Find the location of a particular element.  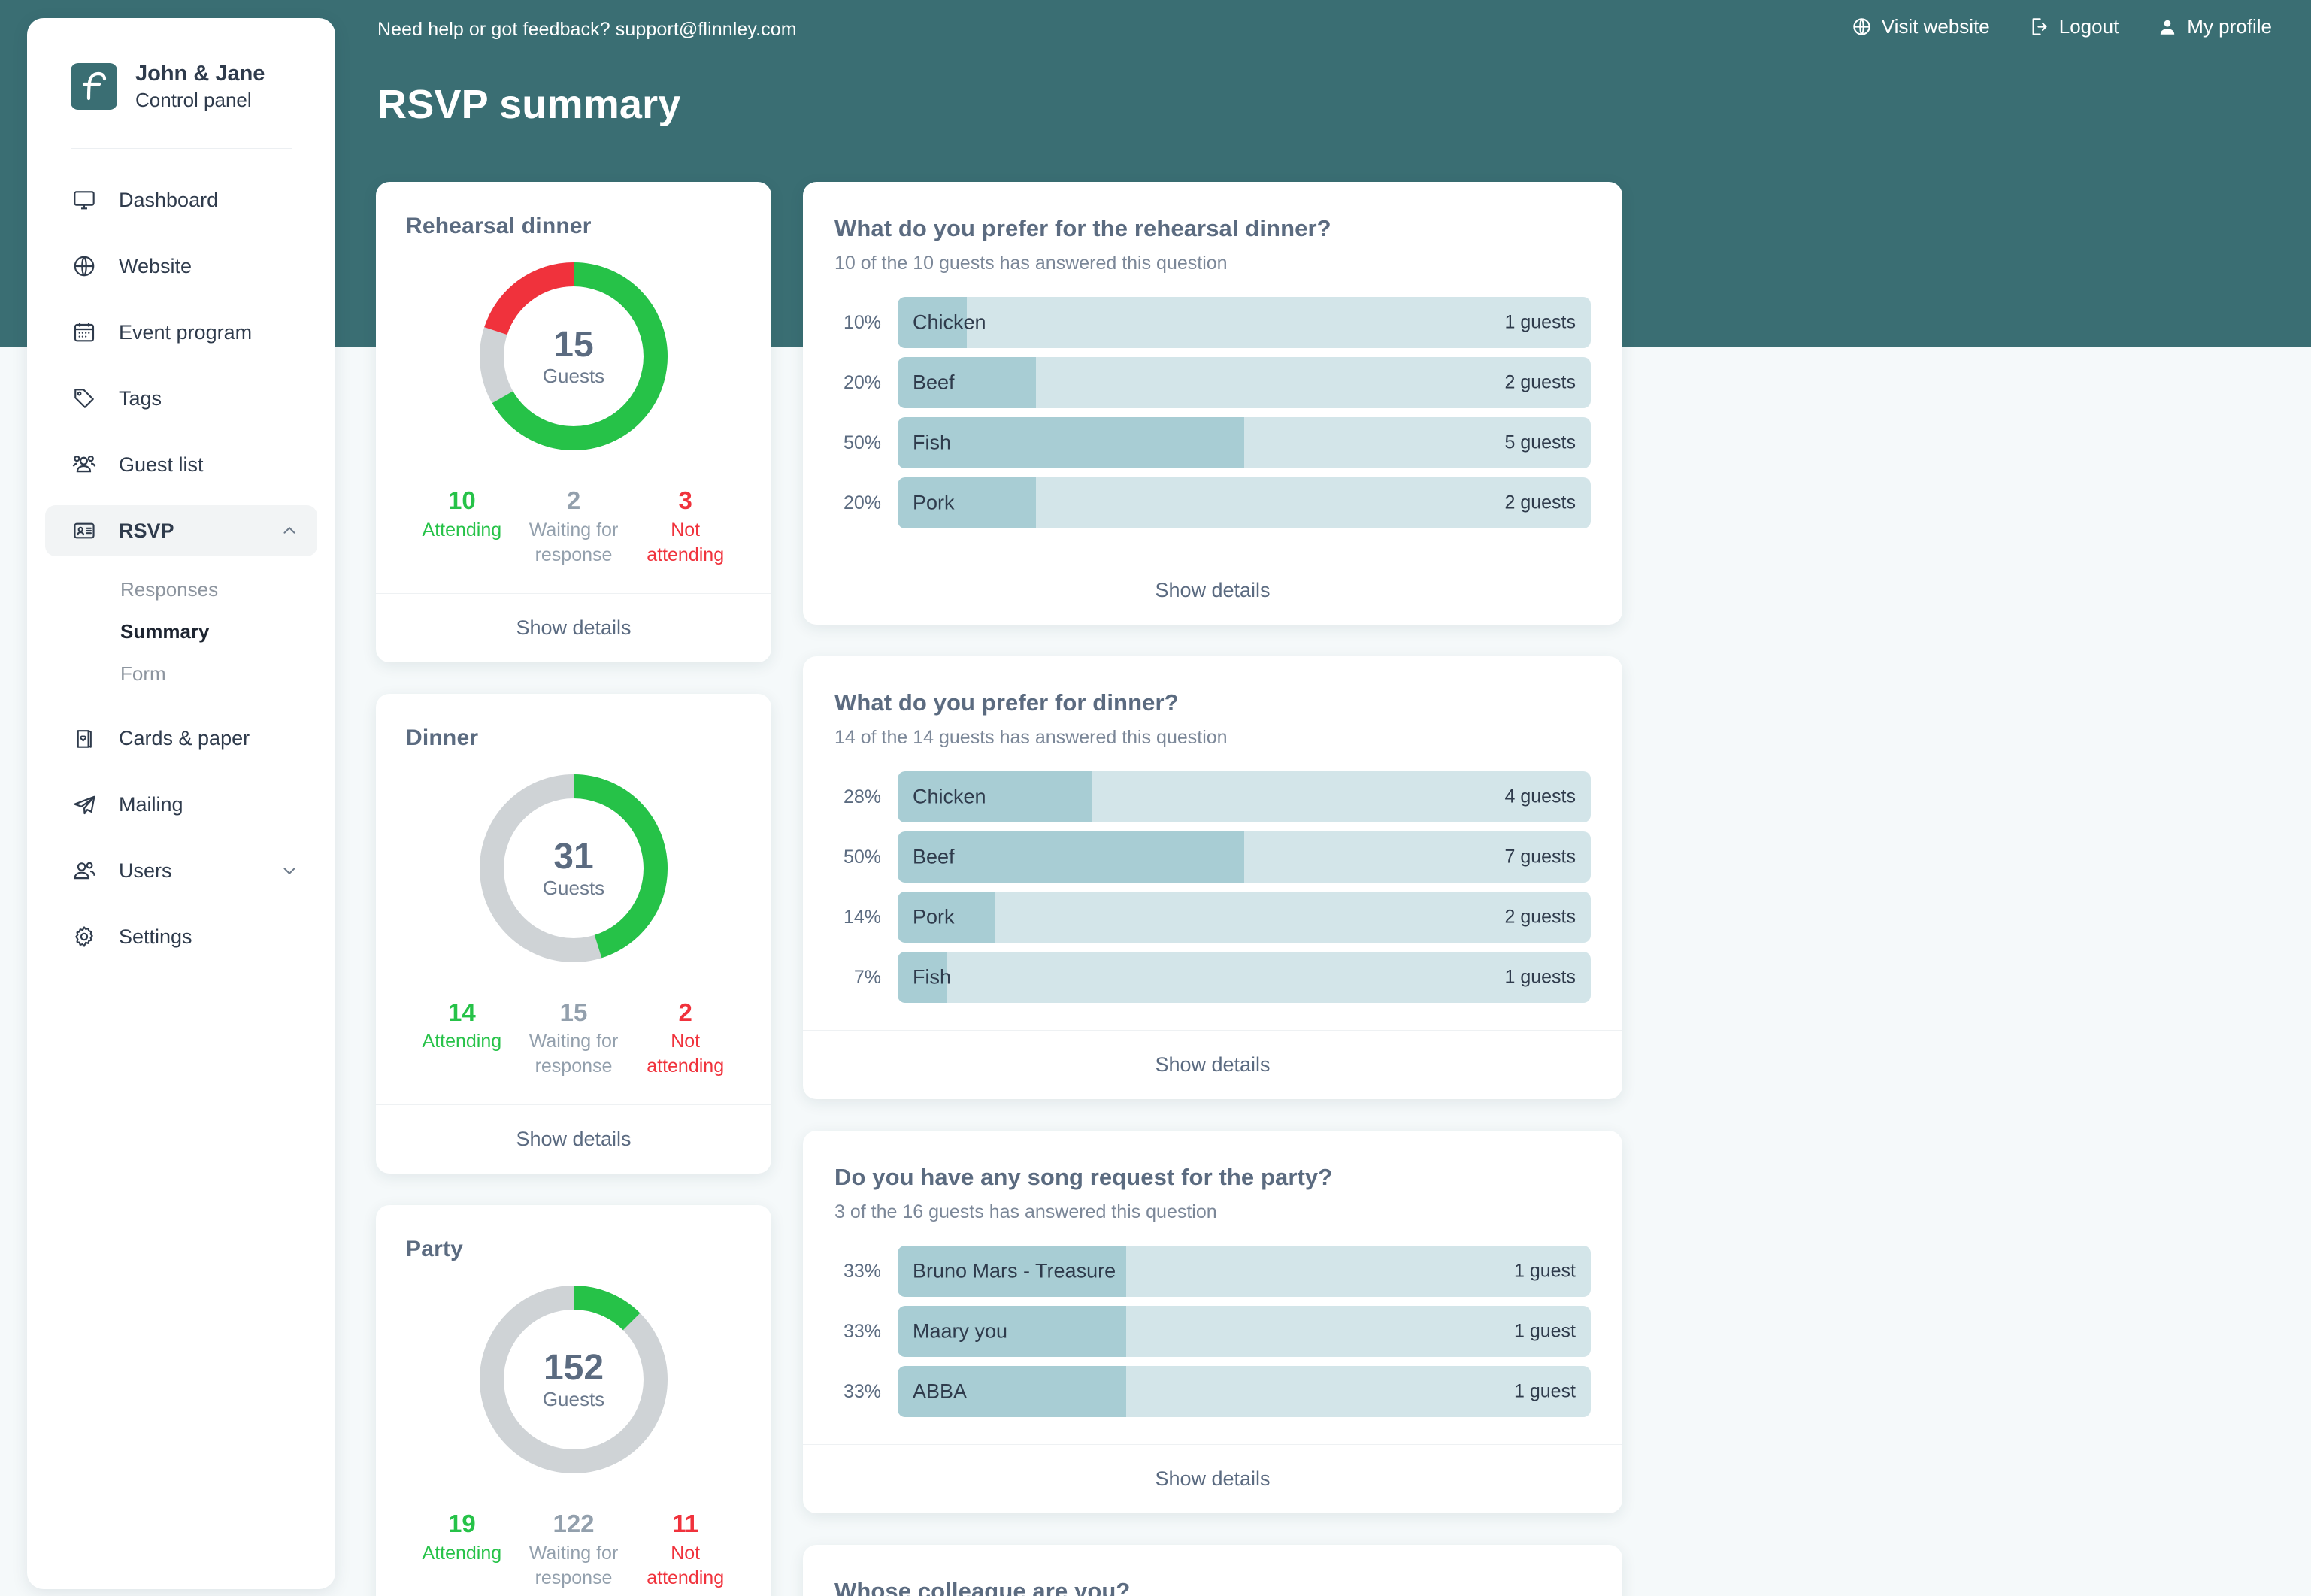

sidebar-item-mailing: Mailing is located at coordinates (181, 804).